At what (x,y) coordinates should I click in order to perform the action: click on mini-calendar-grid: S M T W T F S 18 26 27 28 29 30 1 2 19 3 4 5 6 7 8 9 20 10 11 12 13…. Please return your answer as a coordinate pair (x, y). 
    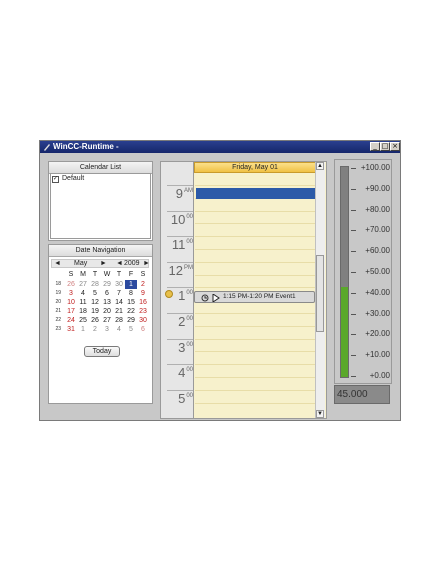
    Looking at the image, I should click on (100, 303).